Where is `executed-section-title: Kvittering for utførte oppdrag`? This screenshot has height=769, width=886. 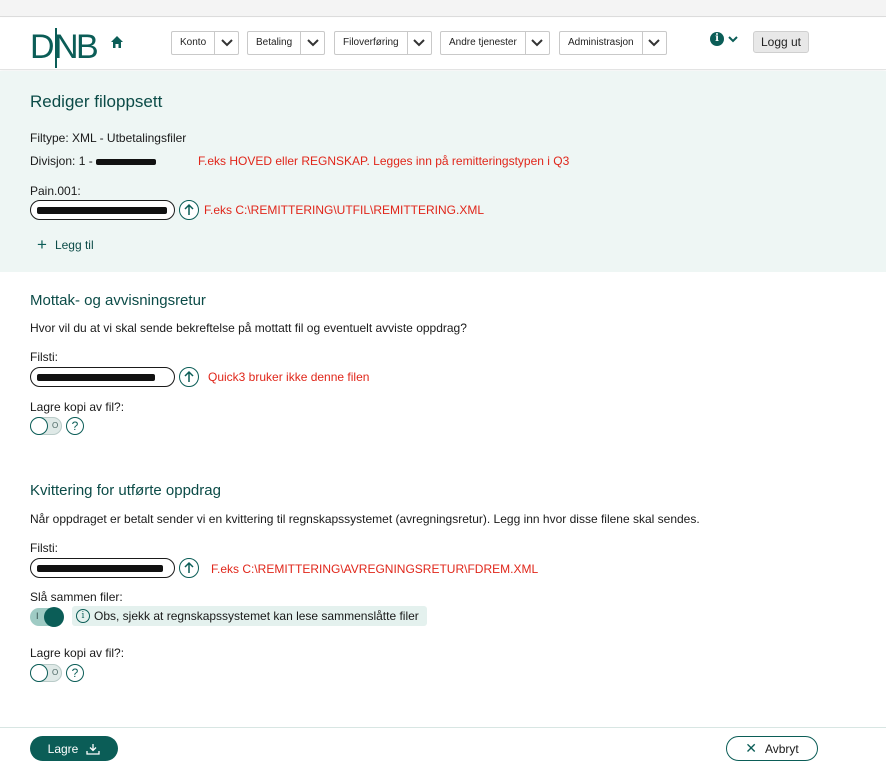 executed-section-title: Kvittering for utførte oppdrag is located at coordinates (125, 490).